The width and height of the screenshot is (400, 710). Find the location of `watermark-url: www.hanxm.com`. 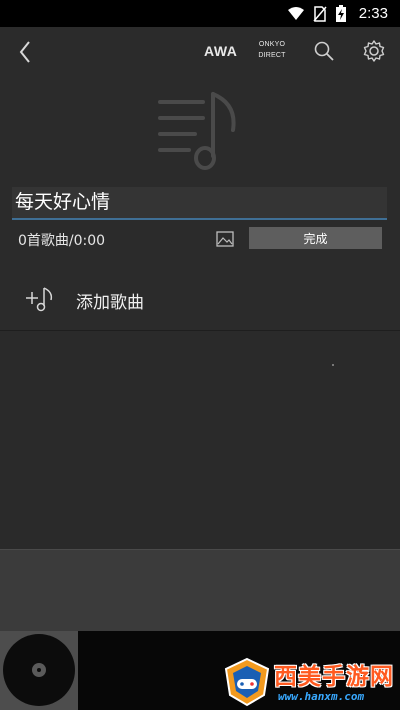

watermark-url: www.hanxm.com is located at coordinates (321, 696).